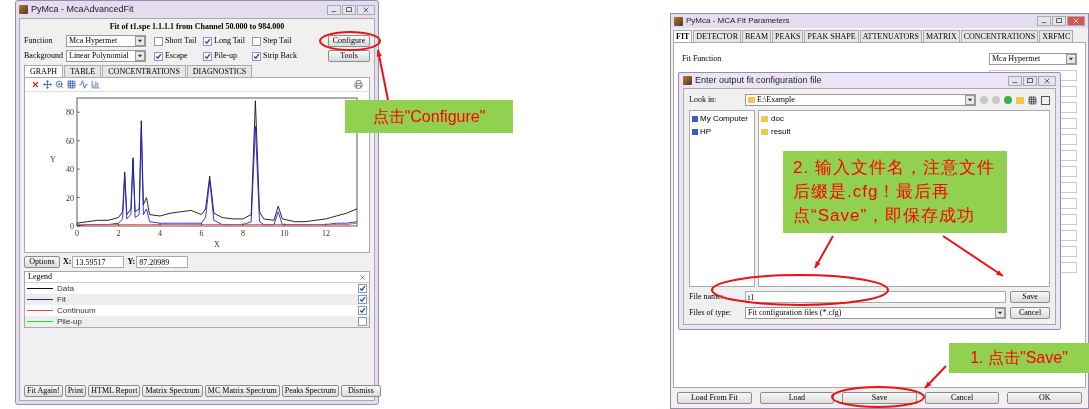 This screenshot has width=1089, height=409. Describe the element at coordinates (706, 132) in the screenshot. I see `place-item: HP` at that location.